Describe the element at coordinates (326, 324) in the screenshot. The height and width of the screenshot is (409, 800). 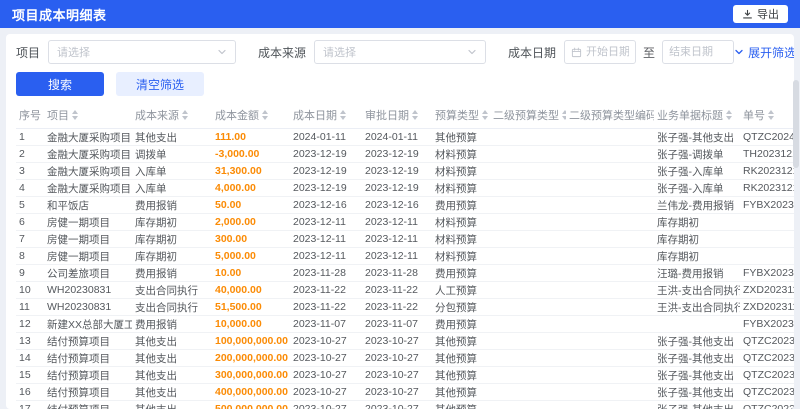
I see `table-cell: 2023-11-07` at that location.